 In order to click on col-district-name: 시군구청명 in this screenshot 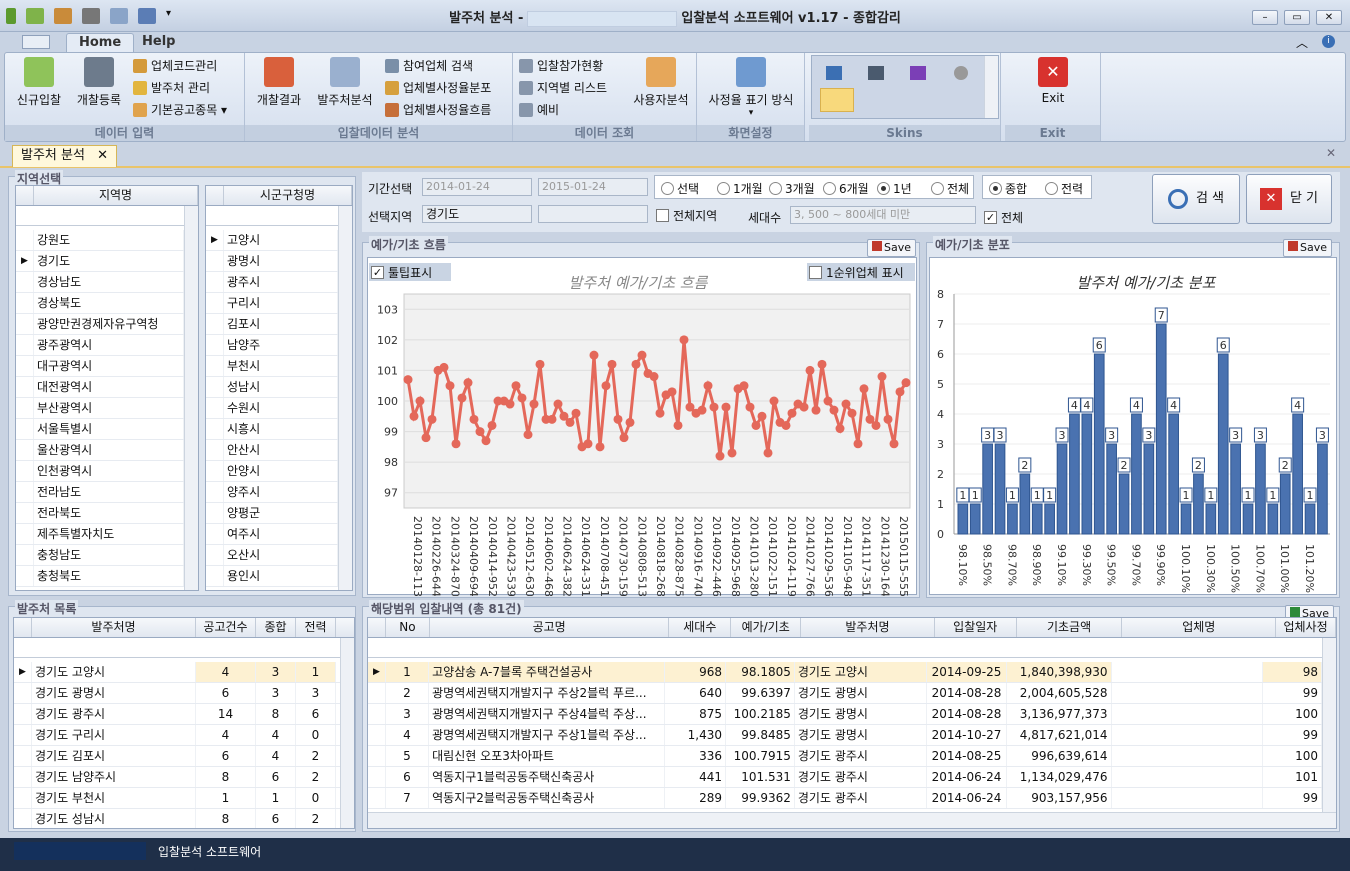, I will do `click(288, 195)`.